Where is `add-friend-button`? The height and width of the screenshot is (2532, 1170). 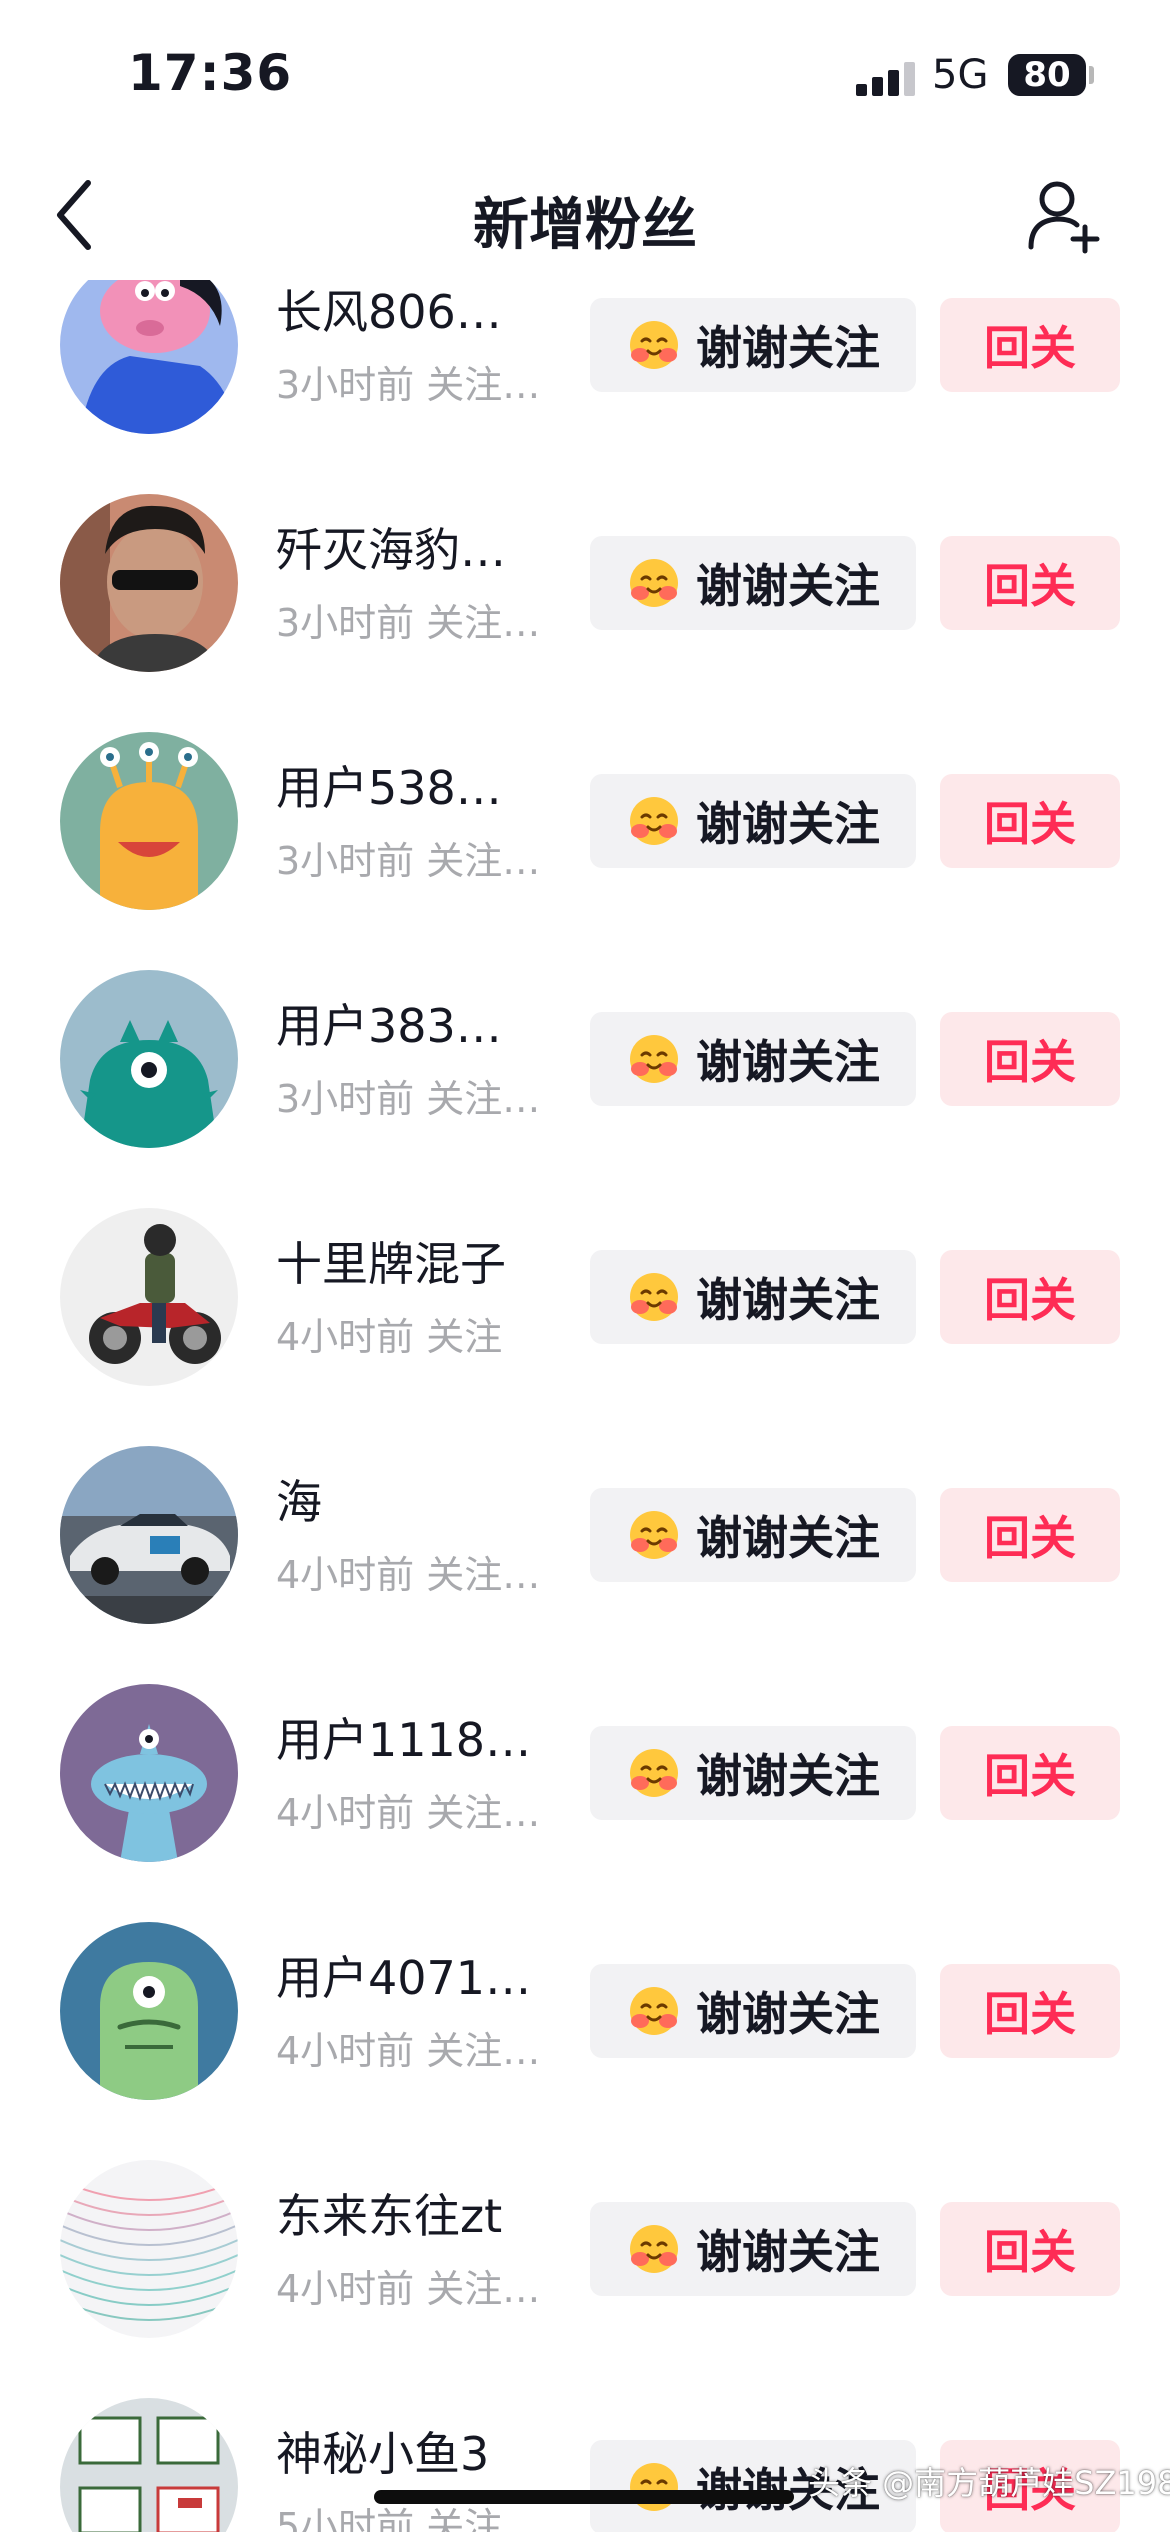
add-friend-button is located at coordinates (1065, 215).